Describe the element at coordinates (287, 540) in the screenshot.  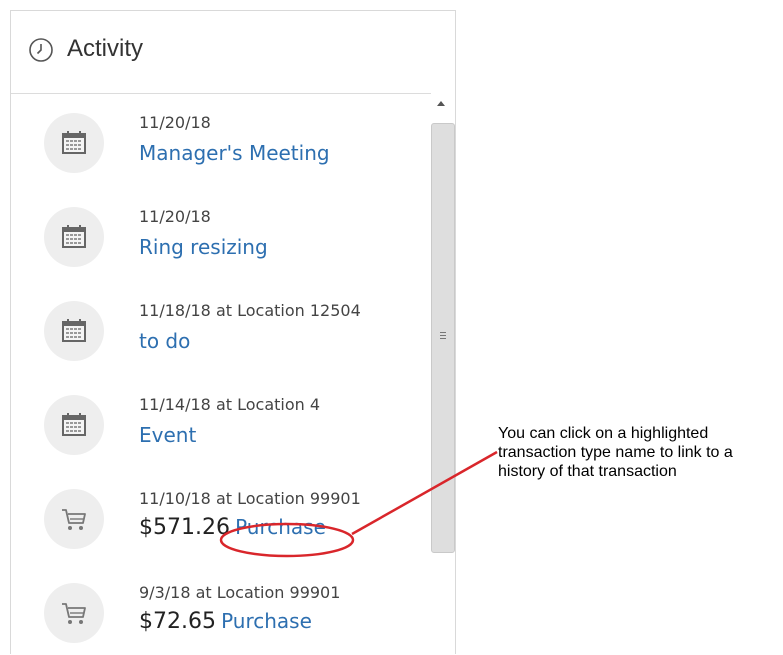
I see `highlight-ellipse` at that location.